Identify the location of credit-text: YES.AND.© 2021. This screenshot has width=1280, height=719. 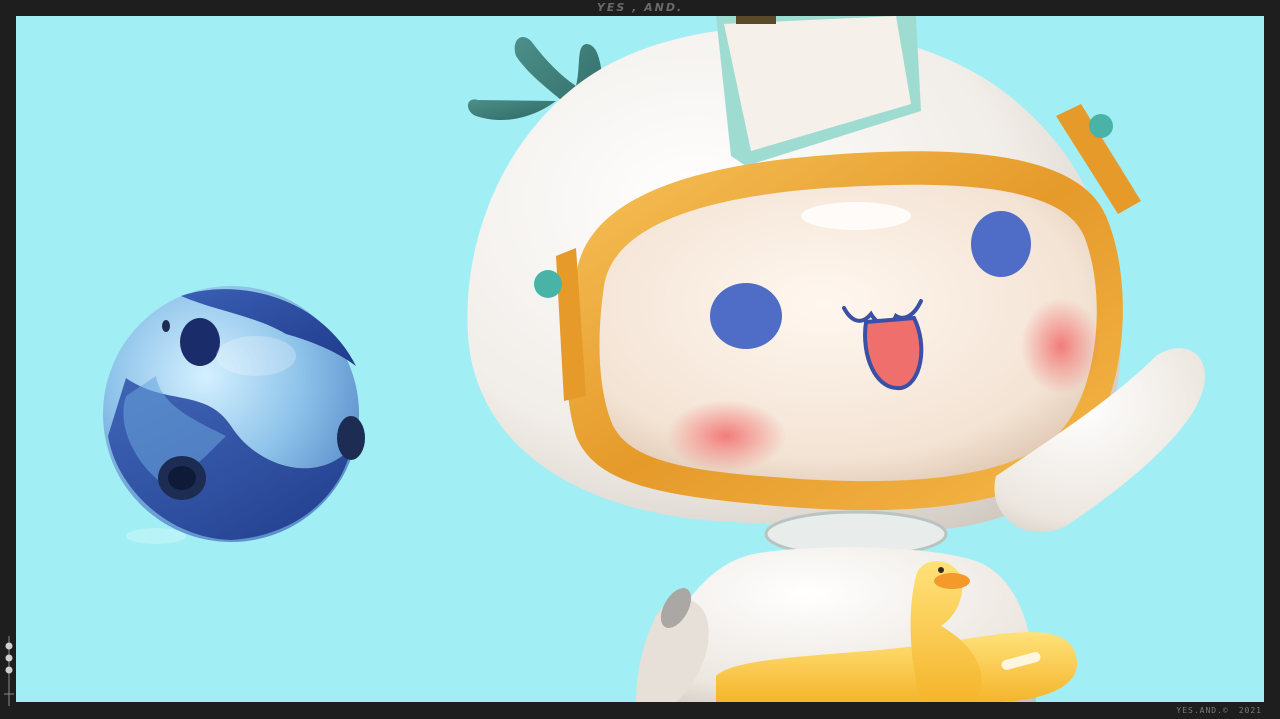
(1219, 710).